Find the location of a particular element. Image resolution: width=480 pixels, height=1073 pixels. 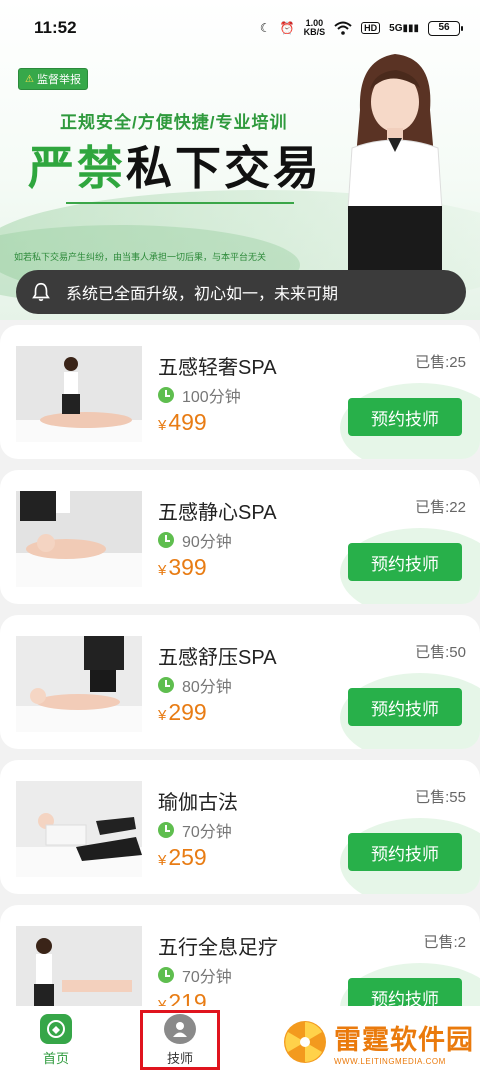

home-icon is located at coordinates (56, 1029).